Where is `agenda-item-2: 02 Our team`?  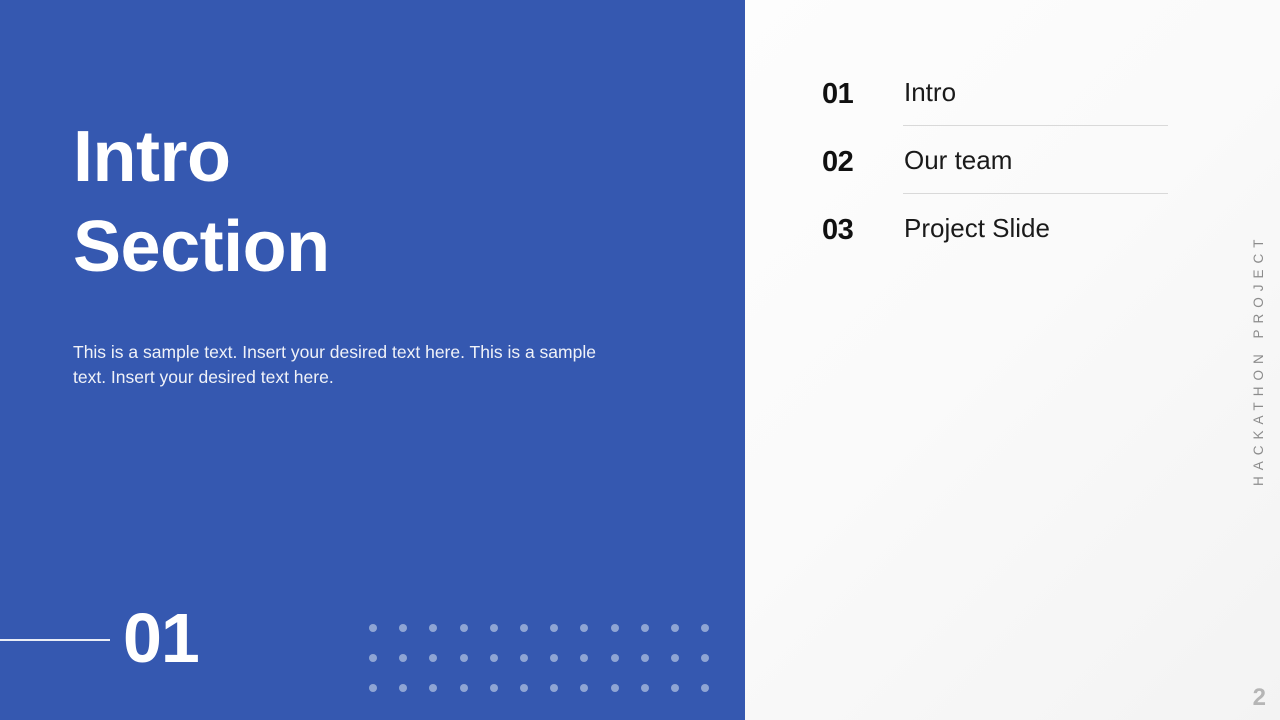
agenda-item-2: 02 Our team is located at coordinates (997, 172).